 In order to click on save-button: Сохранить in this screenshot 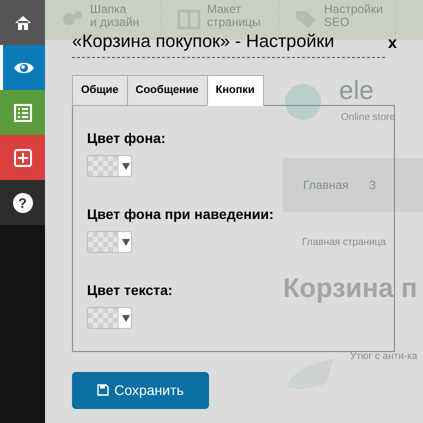, I will do `click(140, 390)`.